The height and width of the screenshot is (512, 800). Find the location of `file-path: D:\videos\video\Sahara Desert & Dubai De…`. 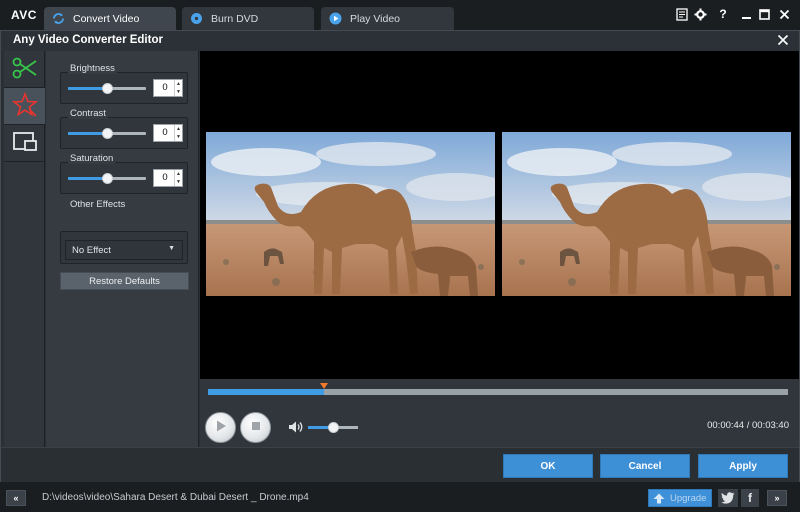

file-path: D:\videos\video\Sahara Desert & Dubai De… is located at coordinates (175, 497).